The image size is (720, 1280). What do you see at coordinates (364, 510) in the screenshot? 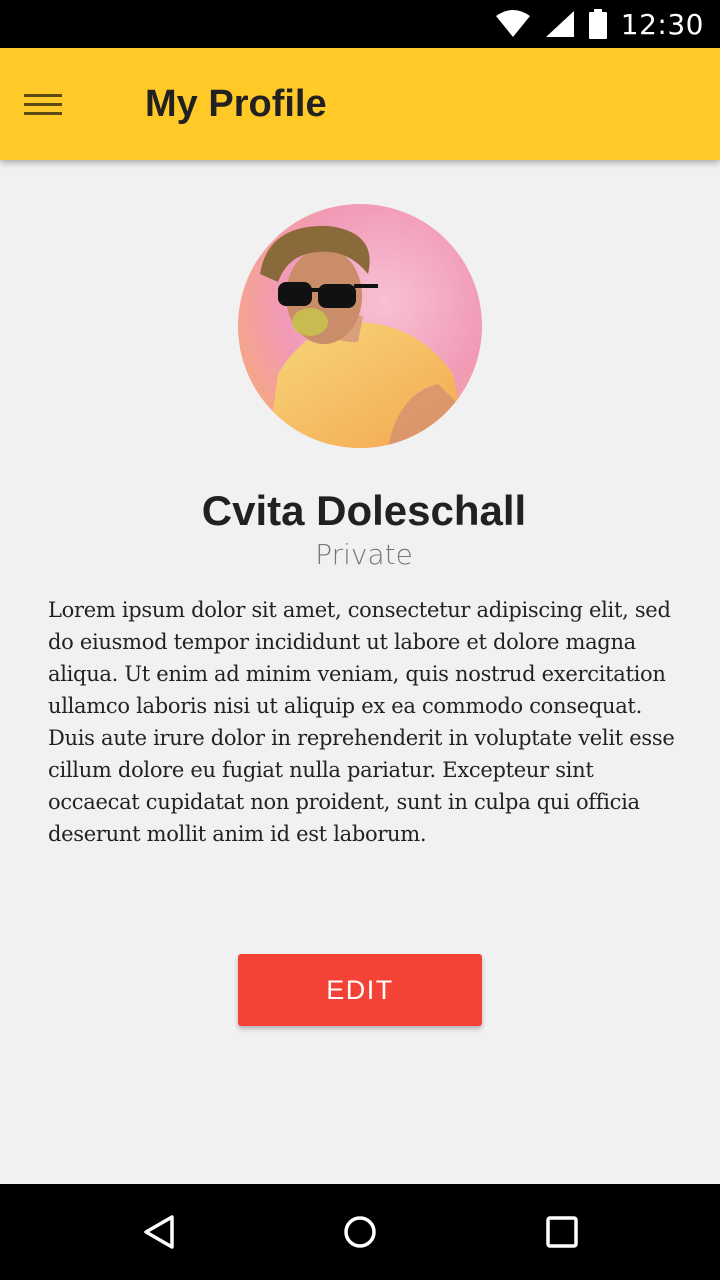
I see `profile-name: Cvita Doleschall` at bounding box center [364, 510].